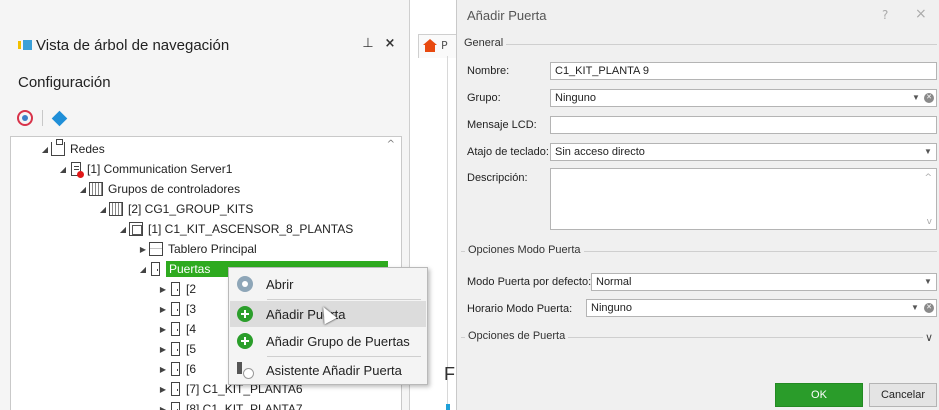 This screenshot has height=410, width=939. Describe the element at coordinates (761, 308) in the screenshot. I see `horario-select: Ninguno ▼ ✕` at that location.